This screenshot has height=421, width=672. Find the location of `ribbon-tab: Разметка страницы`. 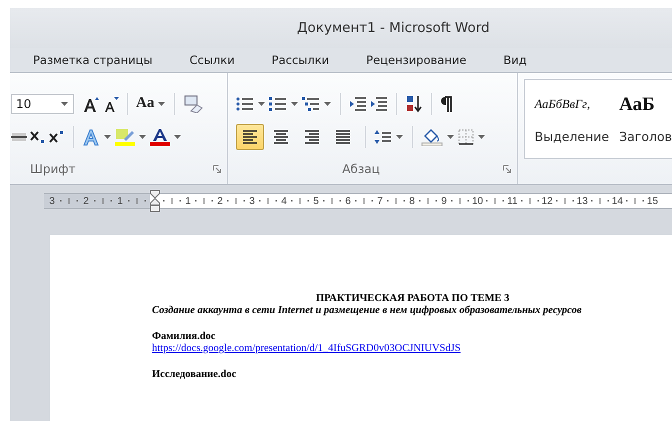

ribbon-tab: Разметка страницы is located at coordinates (93, 60).